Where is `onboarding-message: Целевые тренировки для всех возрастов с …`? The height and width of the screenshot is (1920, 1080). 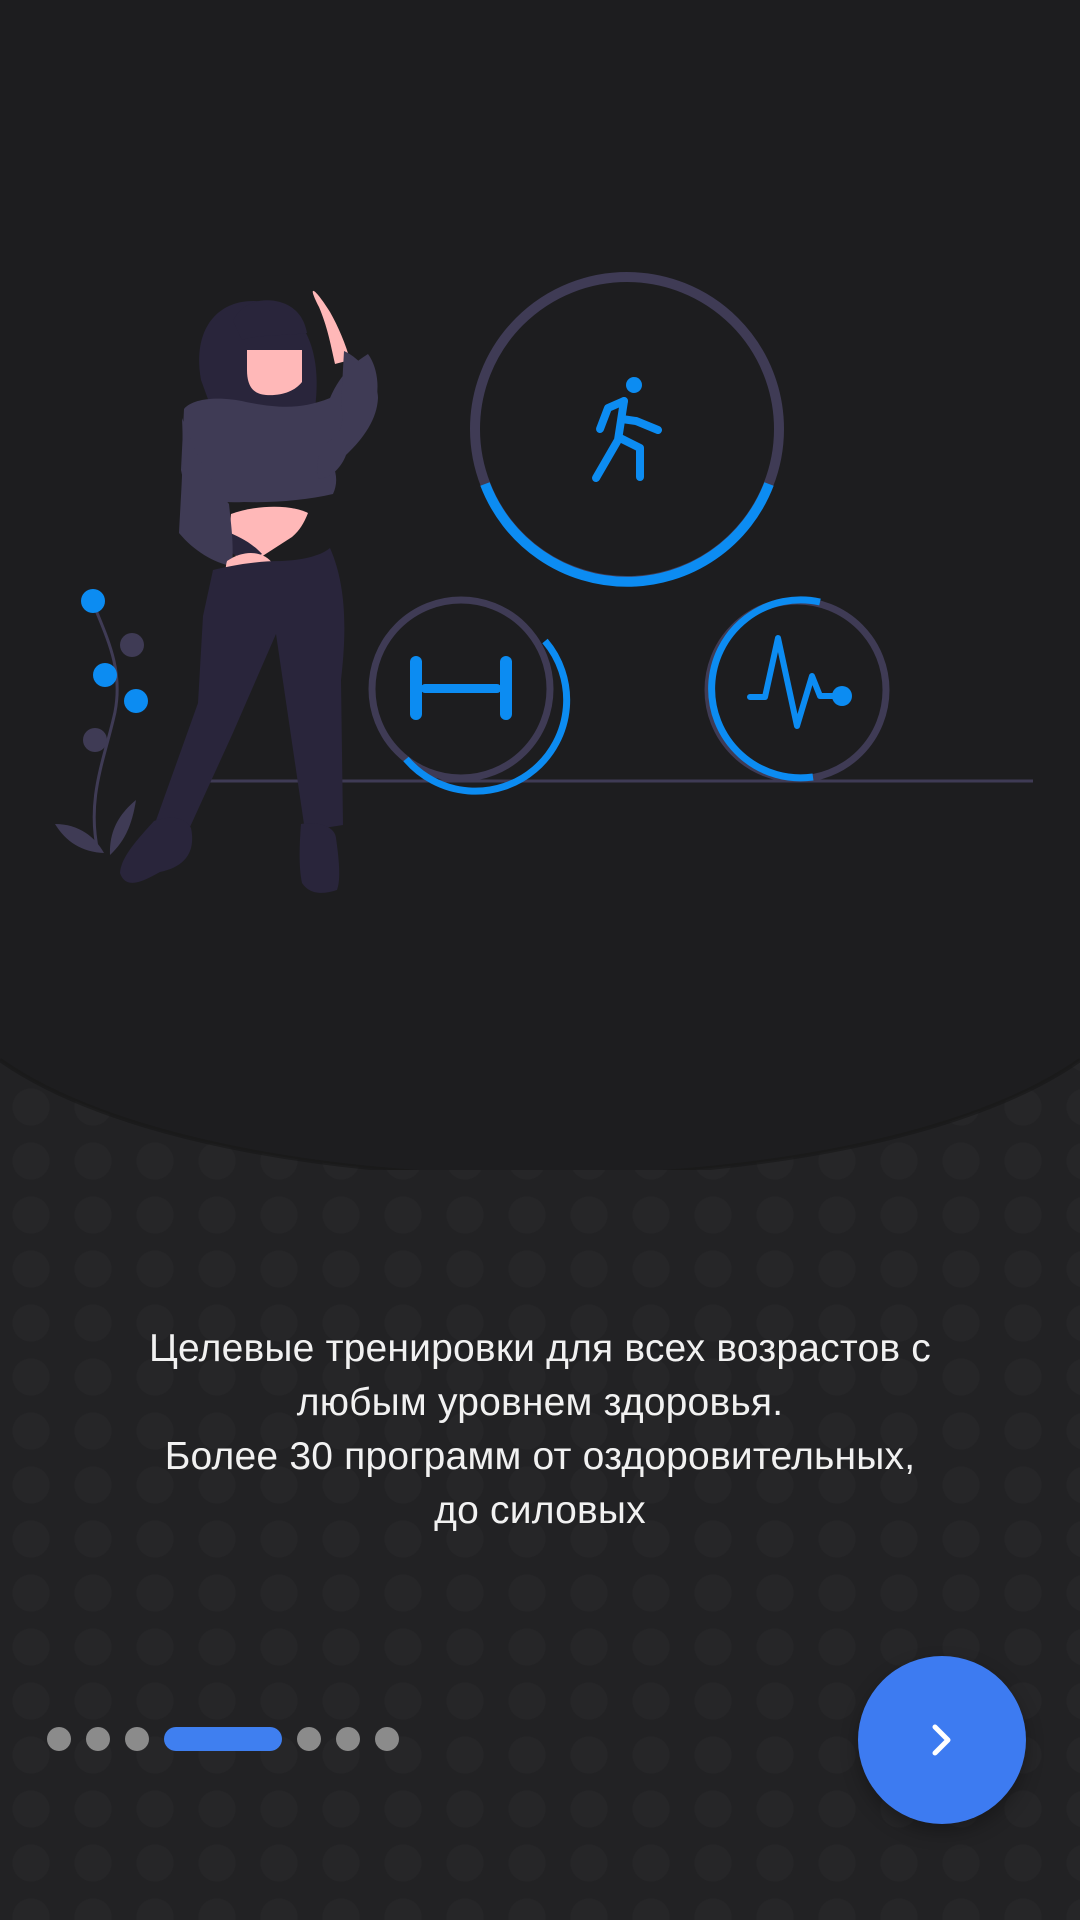 onboarding-message: Целевые тренировки для всех возрастов с … is located at coordinates (540, 1430).